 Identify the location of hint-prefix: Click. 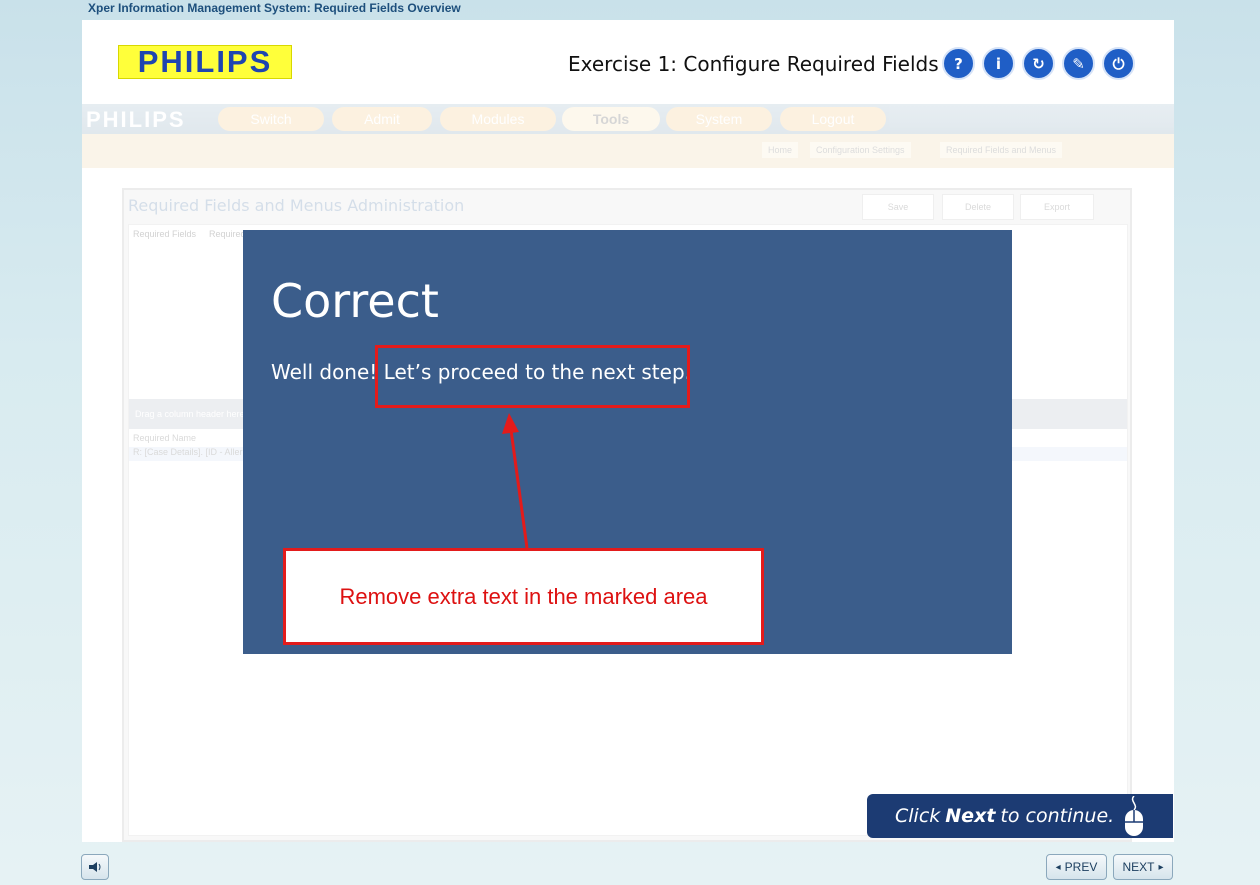
(918, 816).